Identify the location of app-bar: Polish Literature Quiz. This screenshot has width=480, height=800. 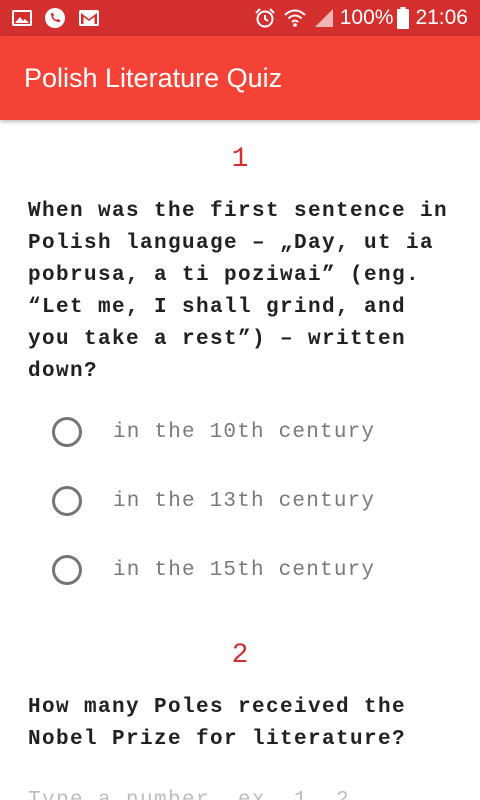
(240, 78).